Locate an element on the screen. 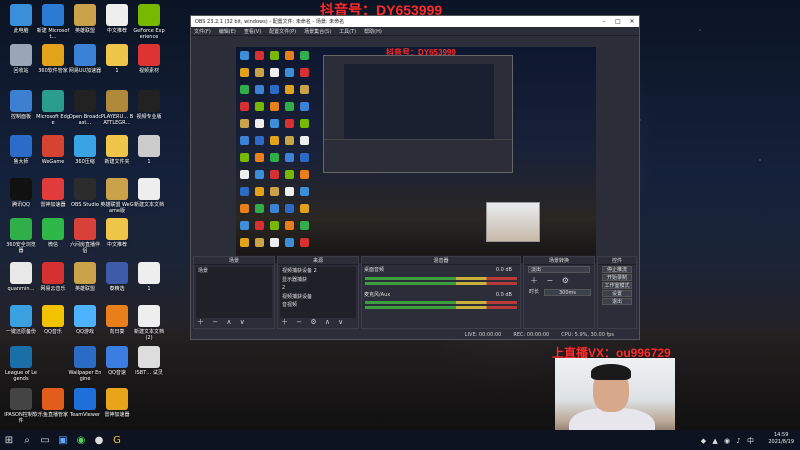 The image size is (800, 450). stop-streaming-button: 停止推流 is located at coordinates (617, 269).